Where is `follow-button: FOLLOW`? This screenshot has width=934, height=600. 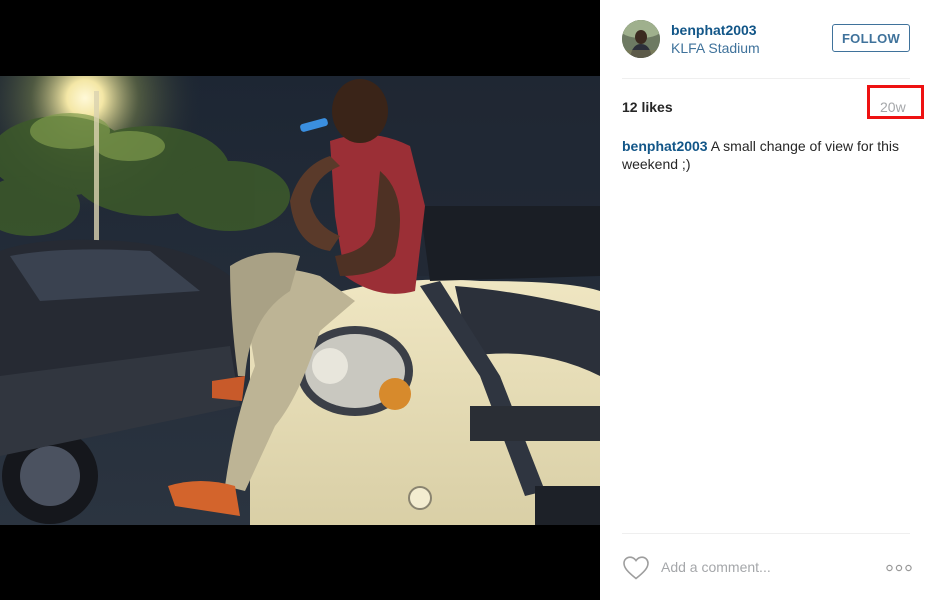
follow-button: FOLLOW is located at coordinates (871, 38).